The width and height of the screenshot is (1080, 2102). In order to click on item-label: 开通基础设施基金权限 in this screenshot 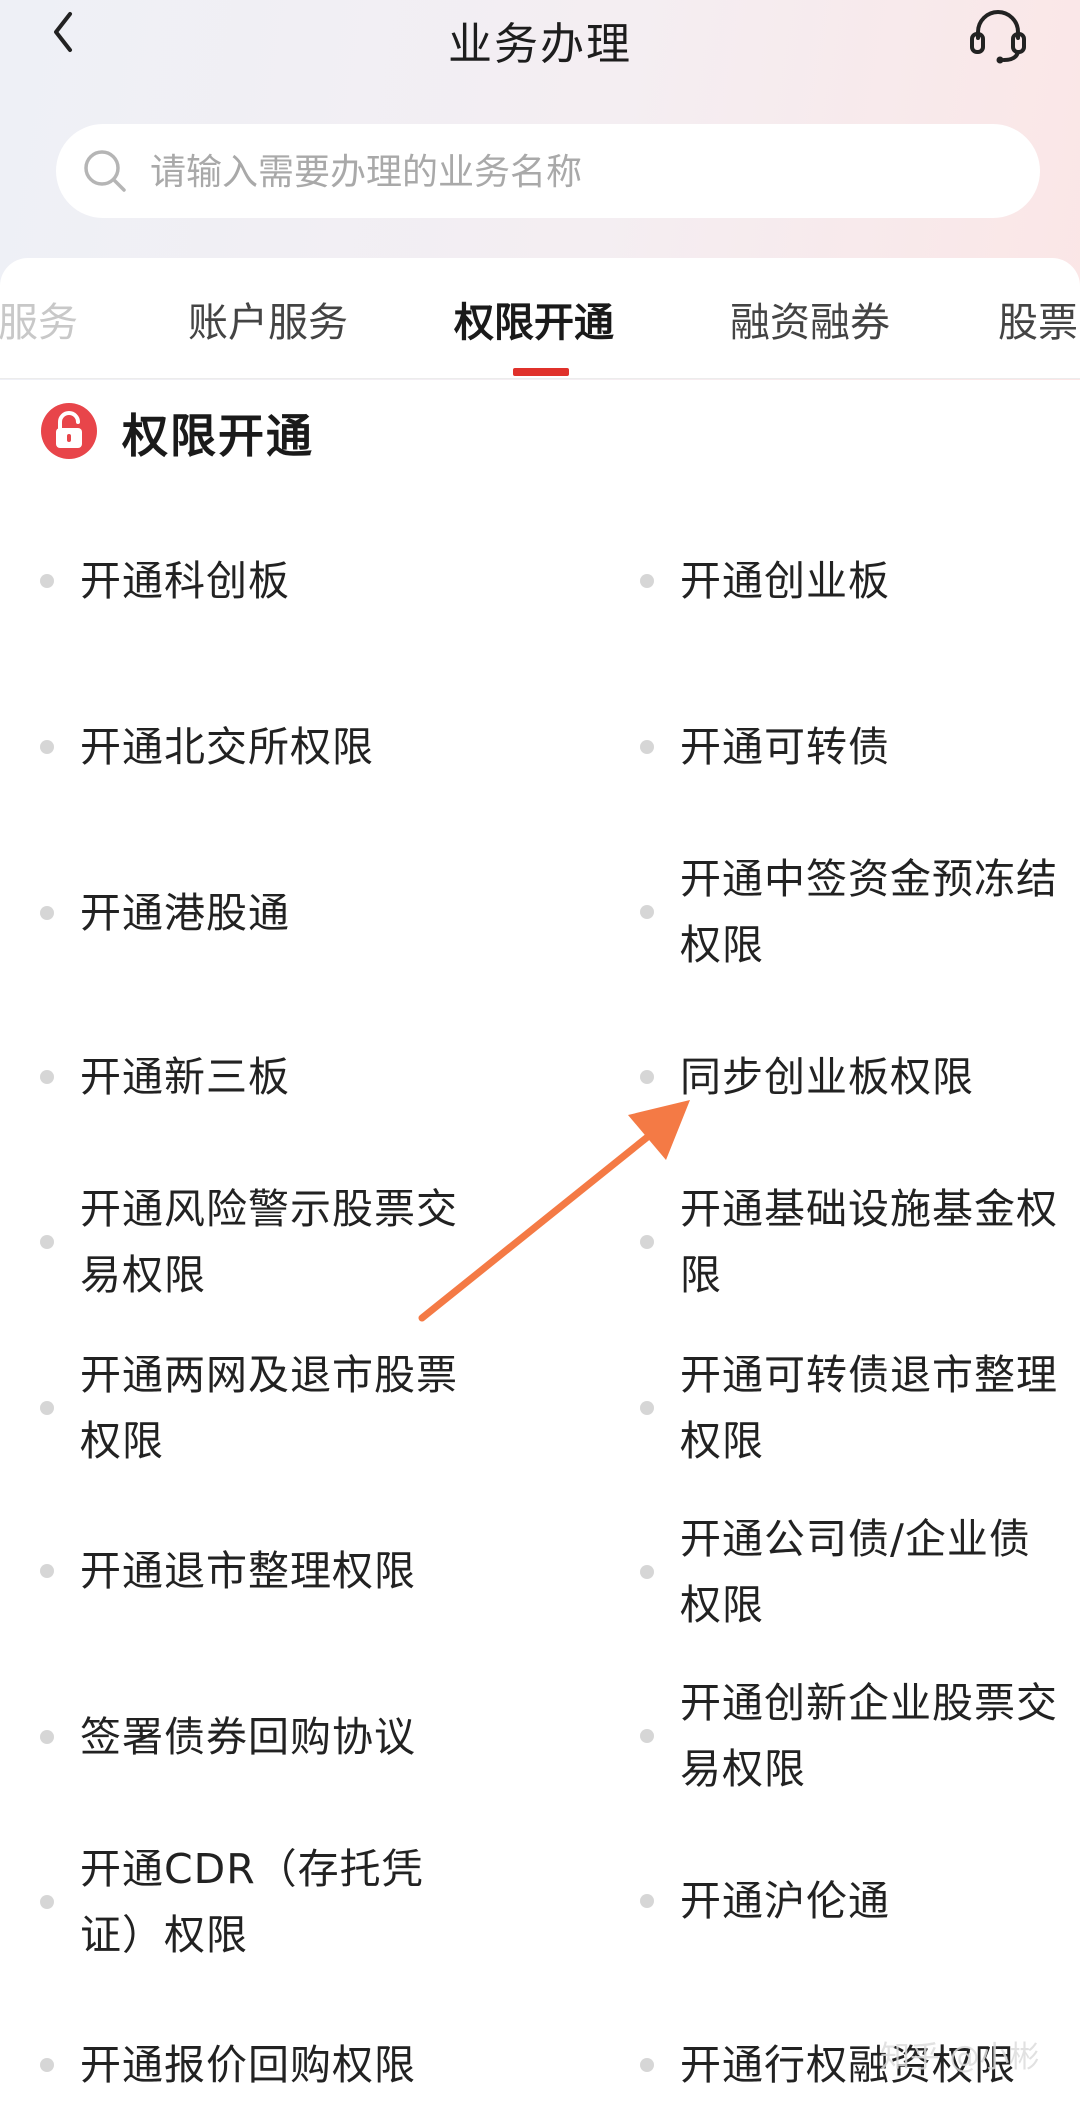, I will do `click(869, 1242)`.